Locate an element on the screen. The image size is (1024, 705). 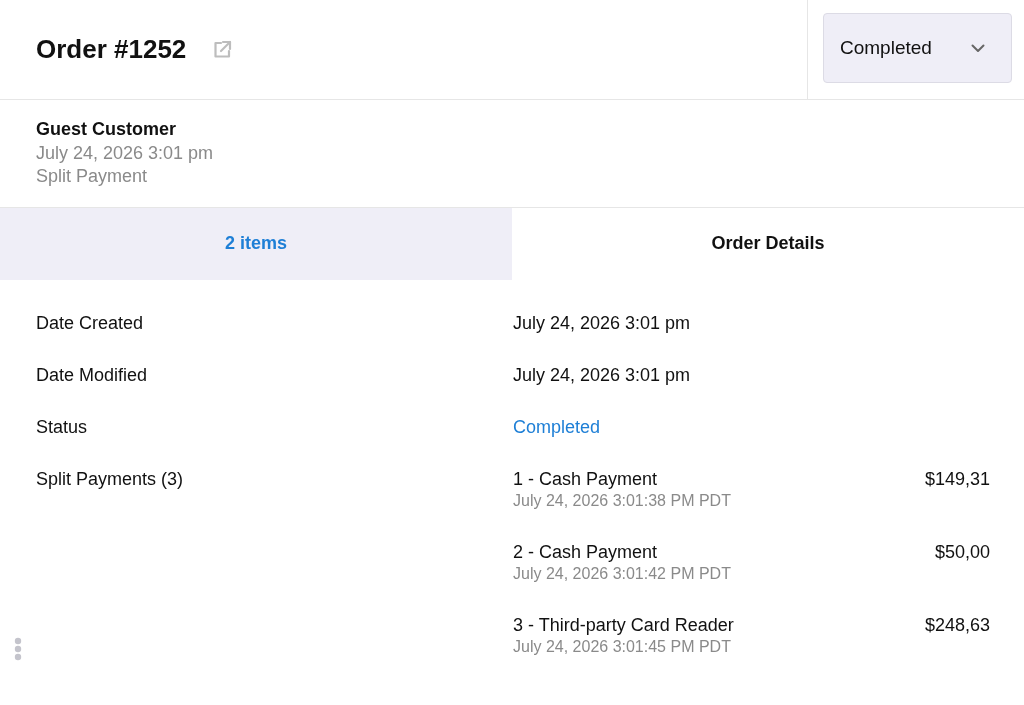
payment-time: July 24, 2026 3:01:38 PM PDT is located at coordinates (622, 500).